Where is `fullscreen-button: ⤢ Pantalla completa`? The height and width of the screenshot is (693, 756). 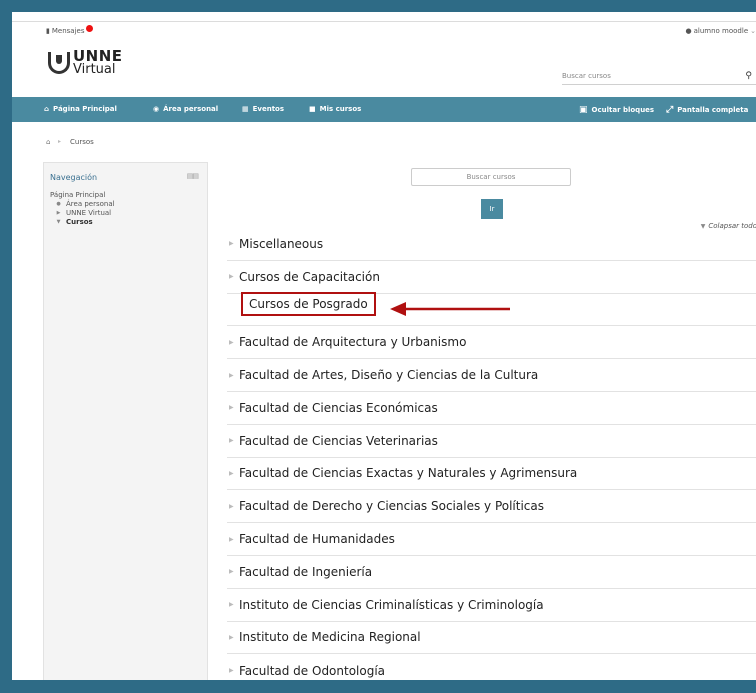
fullscreen-button: ⤢ Pantalla completa is located at coordinates (707, 110).